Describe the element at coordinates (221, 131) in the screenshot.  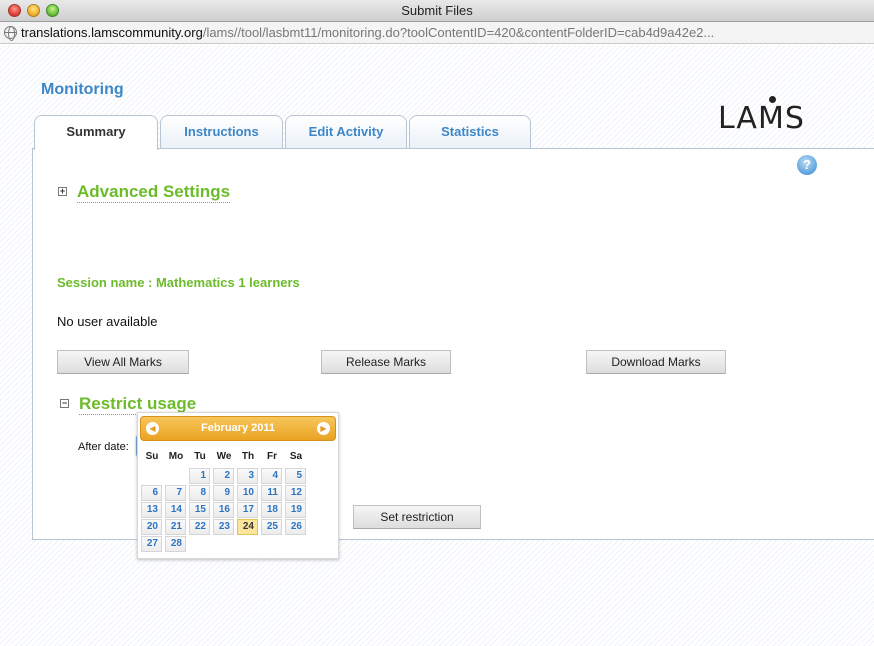
I see `tab-instructions: Instructions` at that location.